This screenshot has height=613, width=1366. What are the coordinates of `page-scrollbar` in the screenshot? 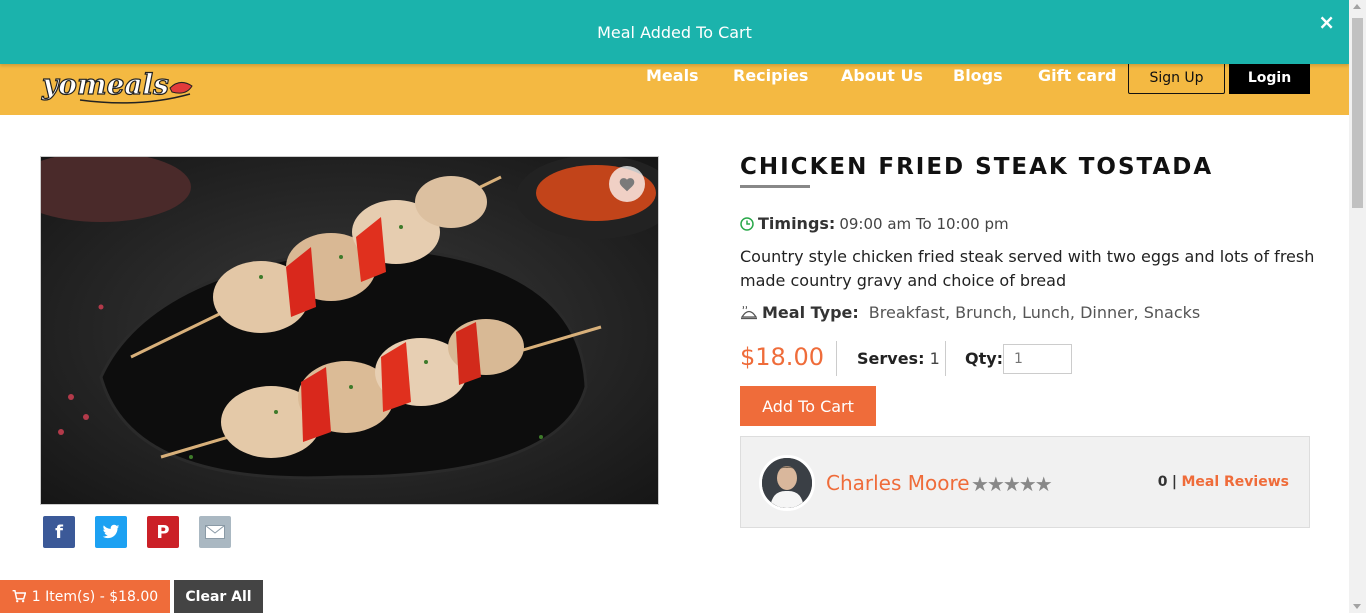 It's located at (1357, 306).